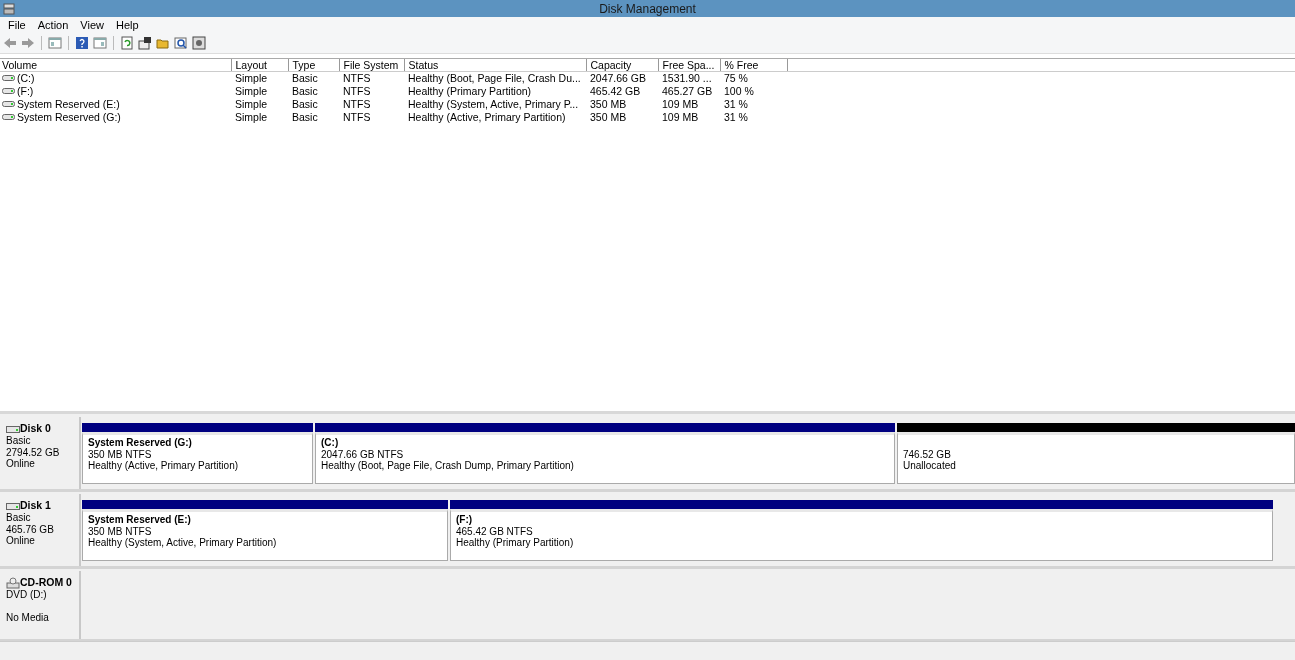 The image size is (1295, 660). I want to click on disk-info: No Media, so click(28, 618).